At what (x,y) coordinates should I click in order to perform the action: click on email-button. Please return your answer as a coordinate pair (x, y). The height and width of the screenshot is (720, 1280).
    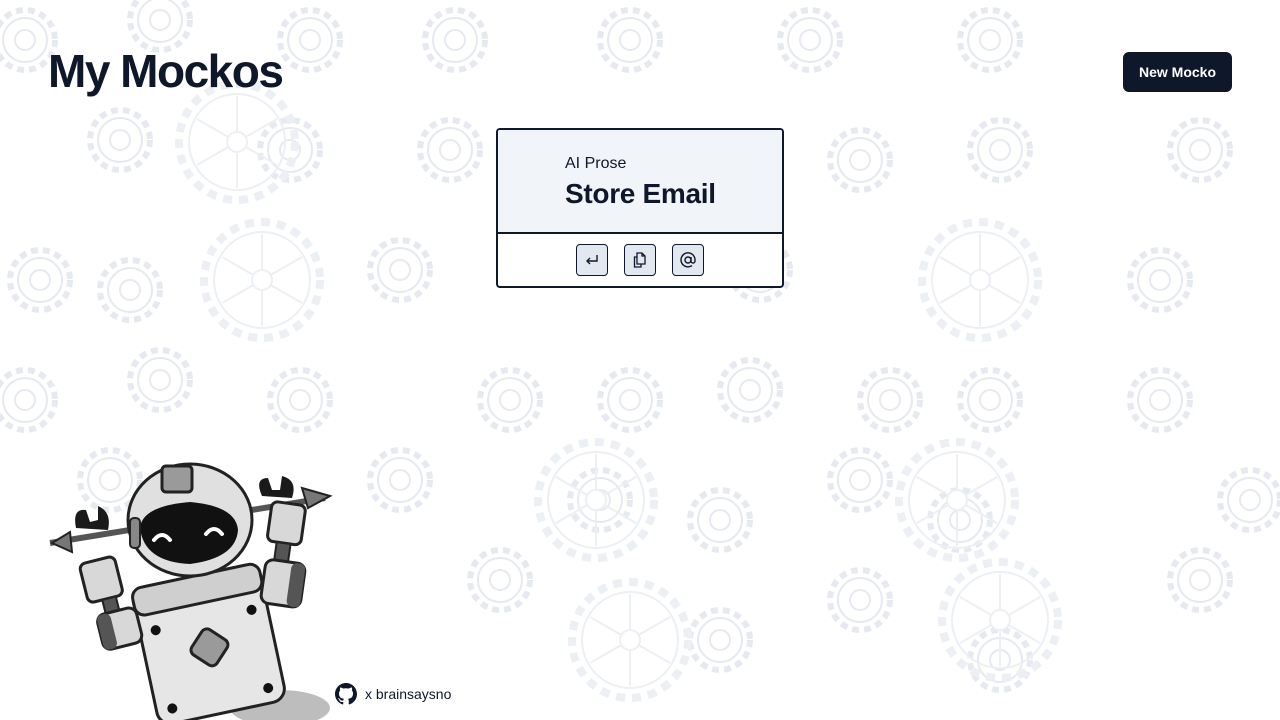
    Looking at the image, I should click on (688, 260).